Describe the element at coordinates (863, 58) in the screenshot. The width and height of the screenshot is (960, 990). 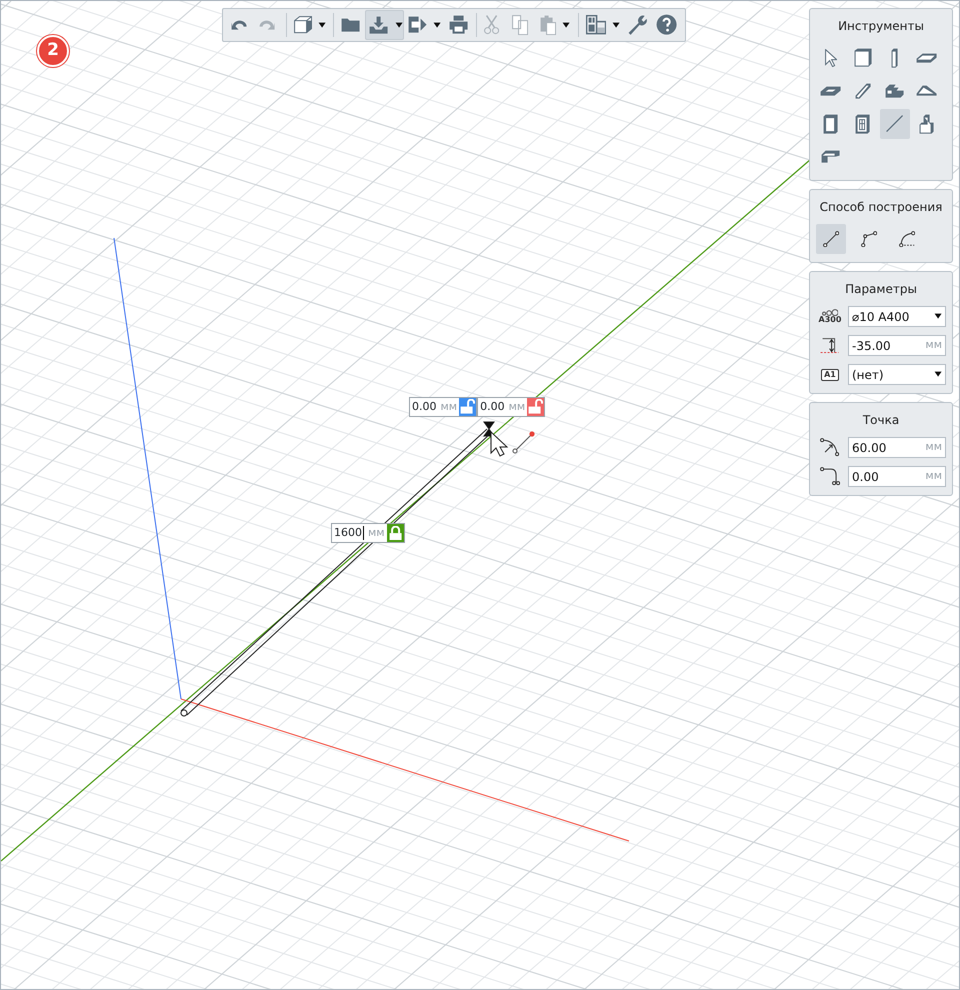
I see `box-icon` at that location.